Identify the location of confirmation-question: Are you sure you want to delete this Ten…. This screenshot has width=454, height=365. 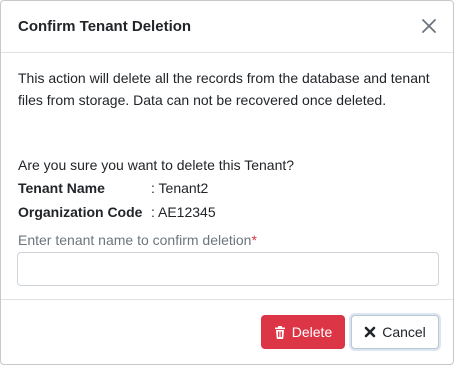
(156, 165).